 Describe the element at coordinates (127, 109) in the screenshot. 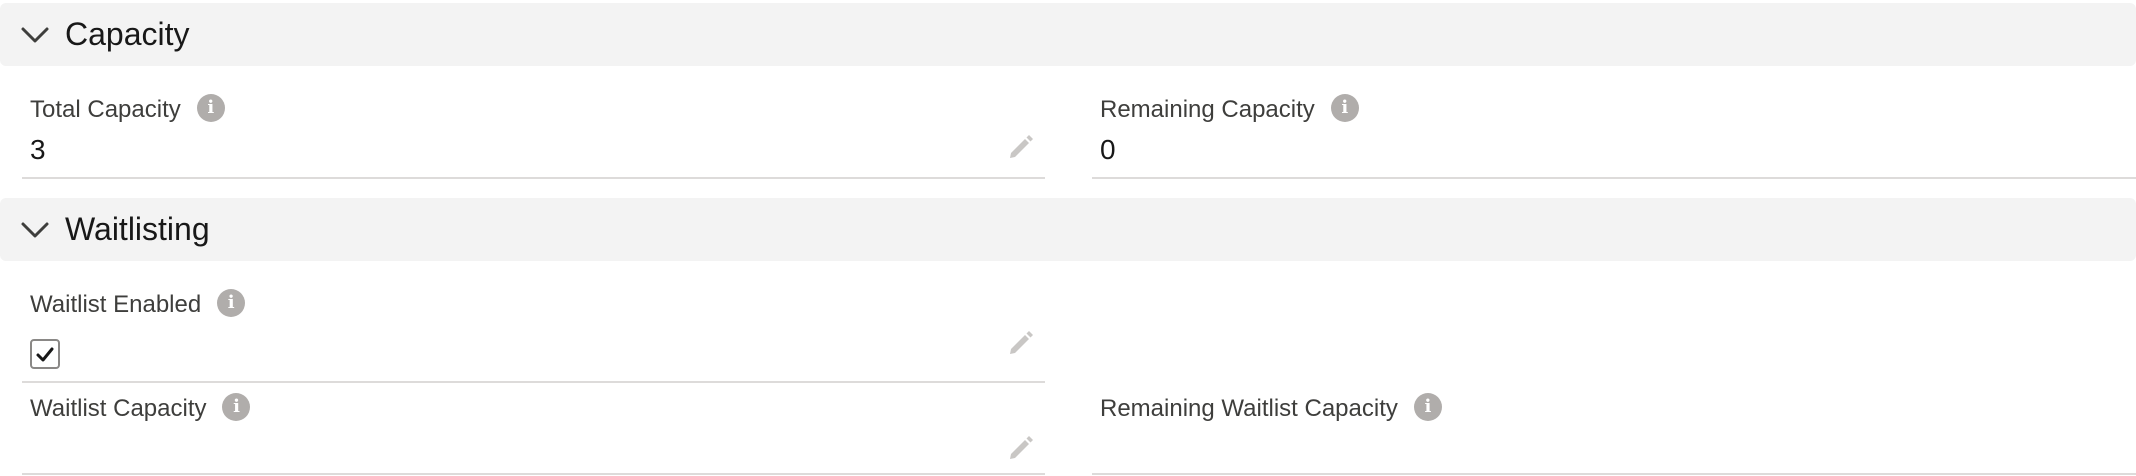

I see `total-capacity-label: Total Capacity i` at that location.